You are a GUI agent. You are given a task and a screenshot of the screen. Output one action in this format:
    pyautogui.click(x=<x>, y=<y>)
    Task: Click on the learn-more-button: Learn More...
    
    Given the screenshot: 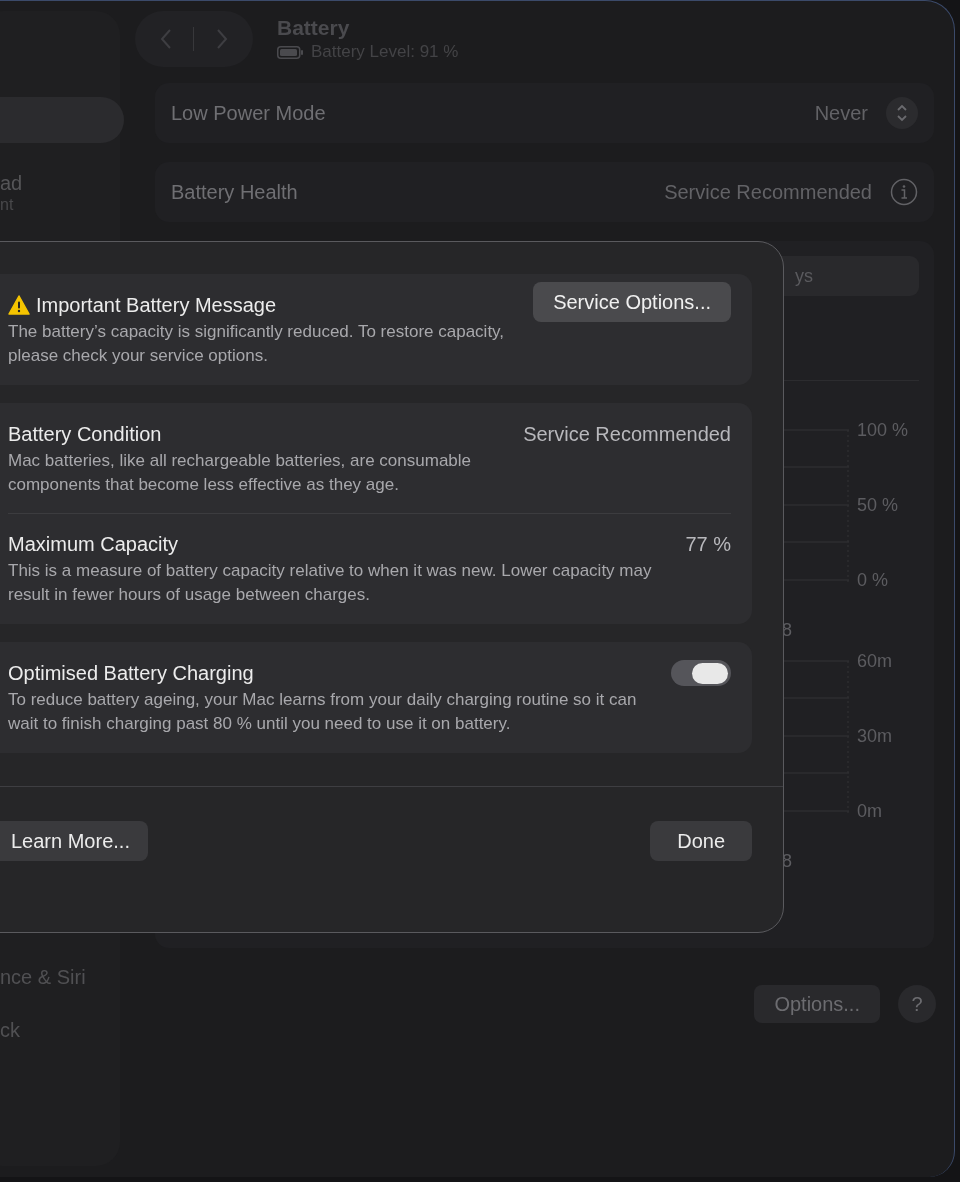 What is the action you would take?
    pyautogui.click(x=74, y=841)
    